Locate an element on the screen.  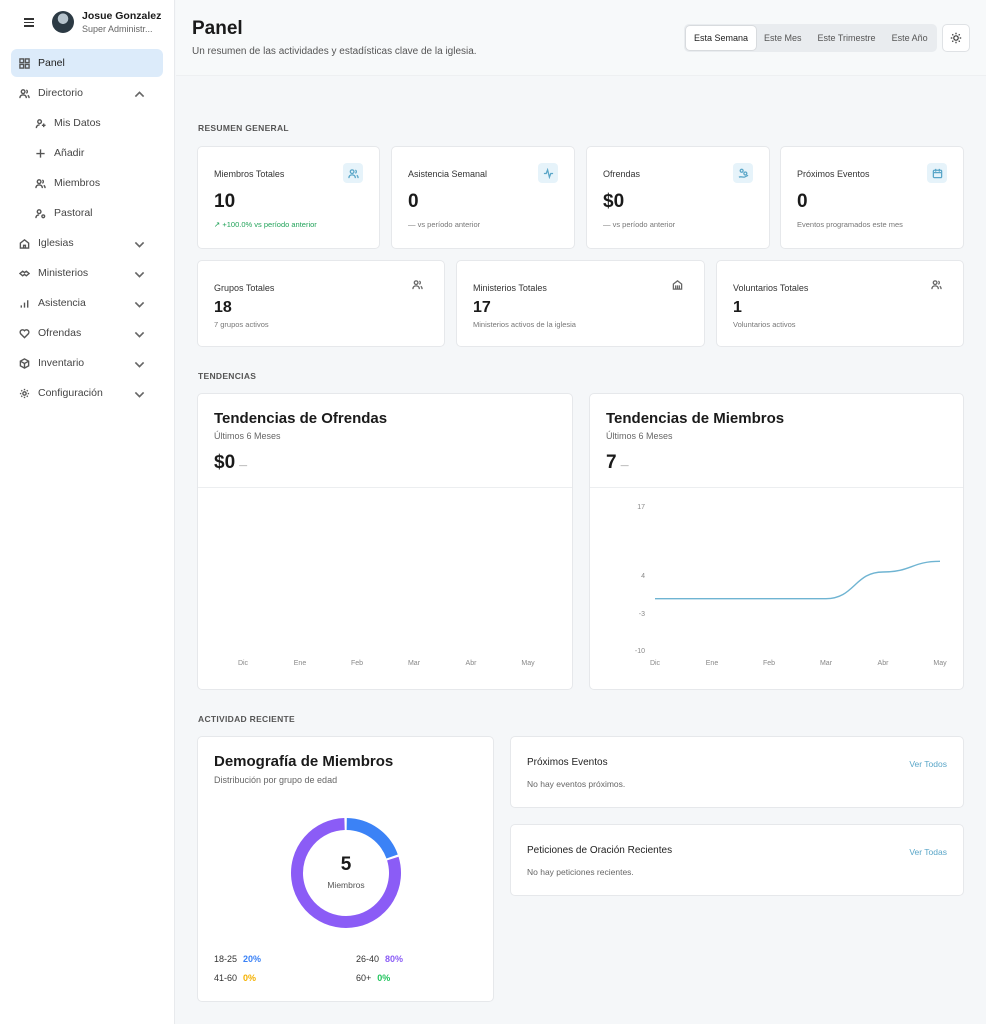
section-title-trends: TENDENCIAS is located at coordinates (227, 376).